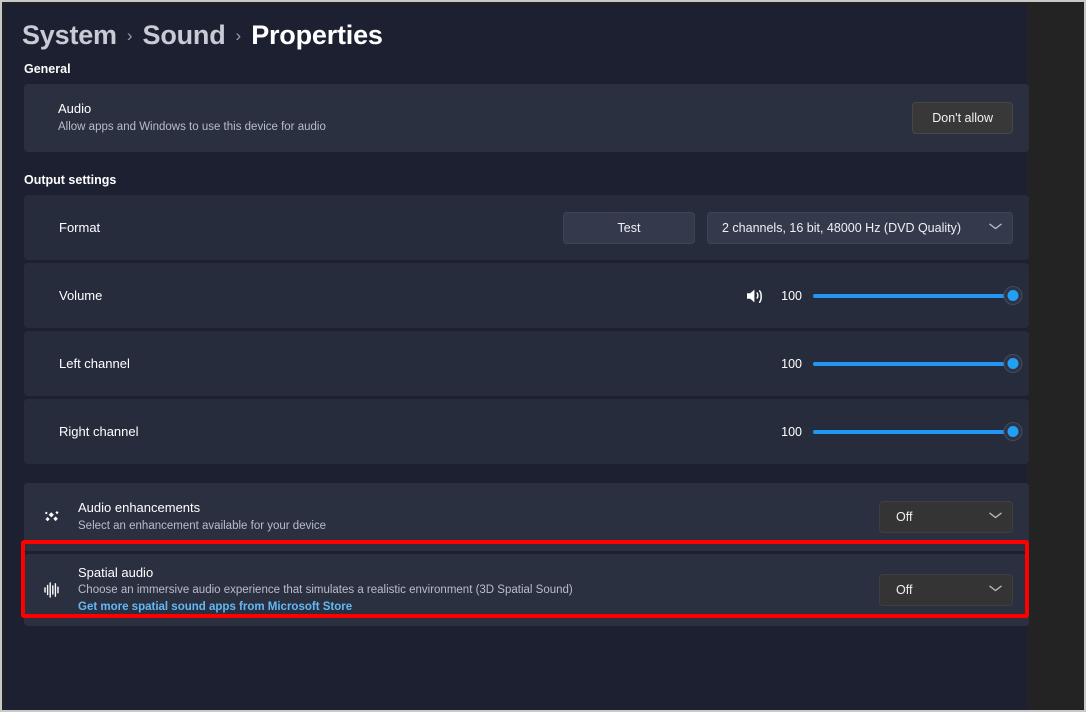 The height and width of the screenshot is (712, 1086). Describe the element at coordinates (791, 363) in the screenshot. I see `left-channel-value: 100` at that location.